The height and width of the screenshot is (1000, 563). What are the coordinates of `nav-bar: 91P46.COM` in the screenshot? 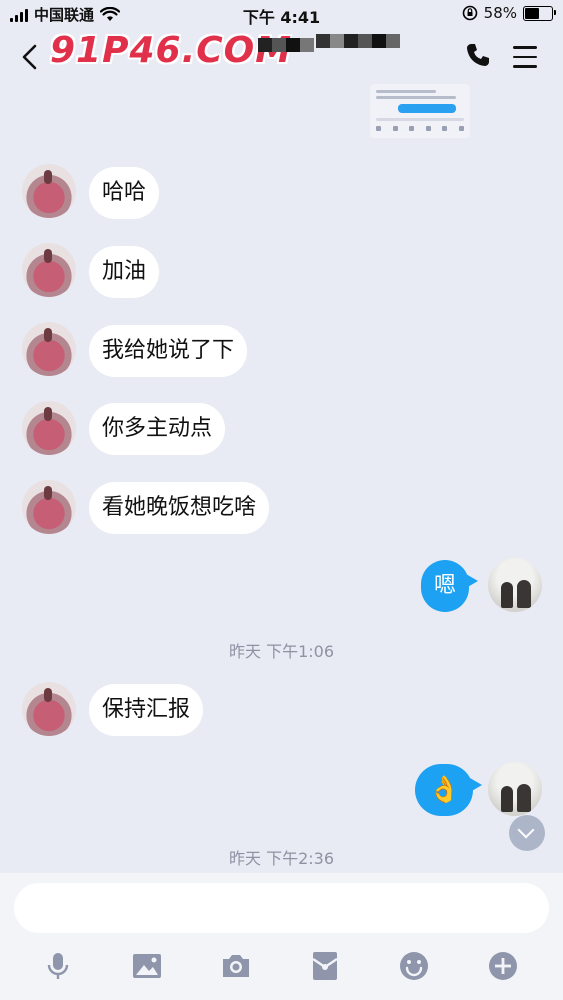 It's located at (281, 58).